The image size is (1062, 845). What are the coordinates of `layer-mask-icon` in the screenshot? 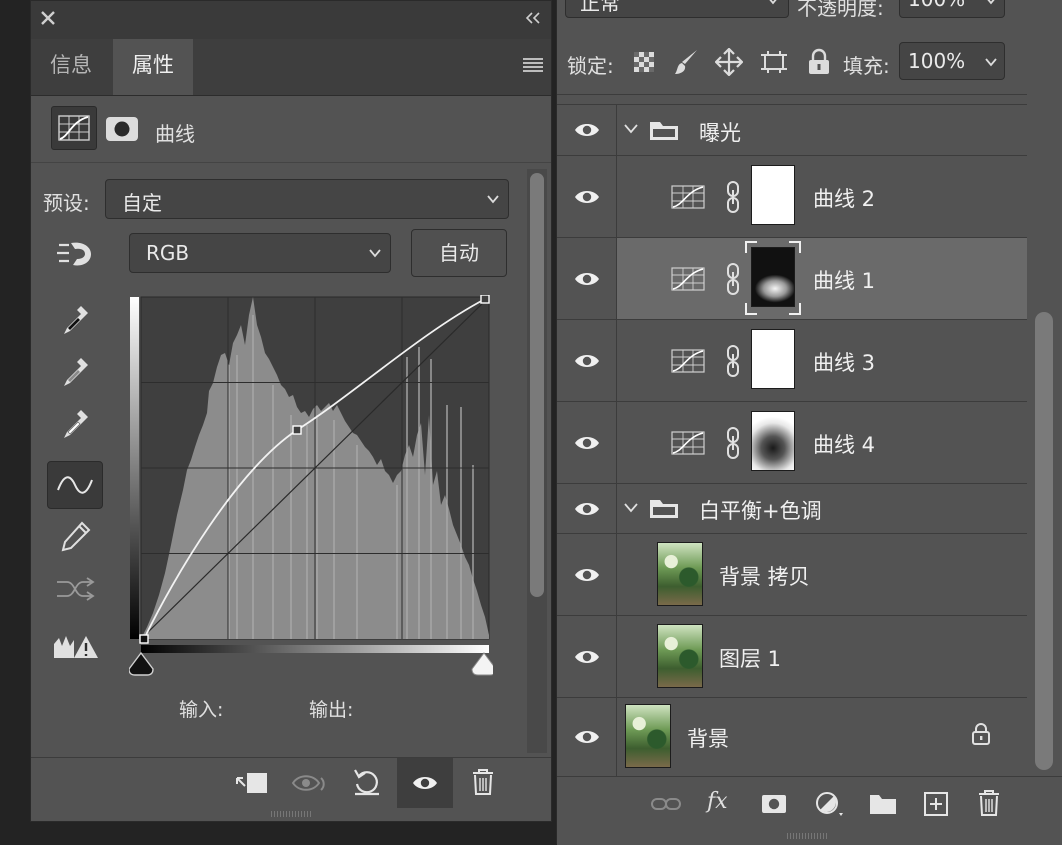 It's located at (122, 129).